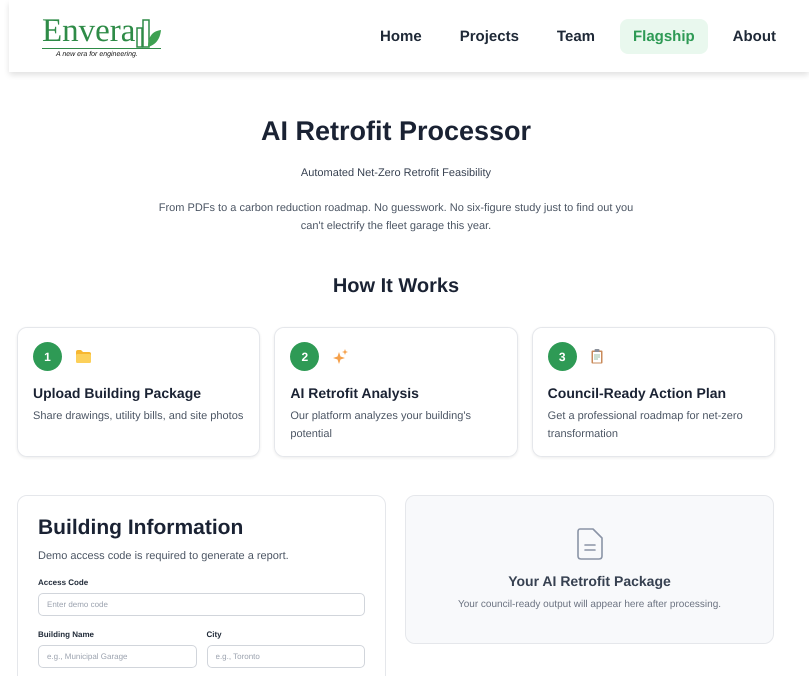  I want to click on step-description: Share drawings, utility bills, and site photos, so click(138, 416).